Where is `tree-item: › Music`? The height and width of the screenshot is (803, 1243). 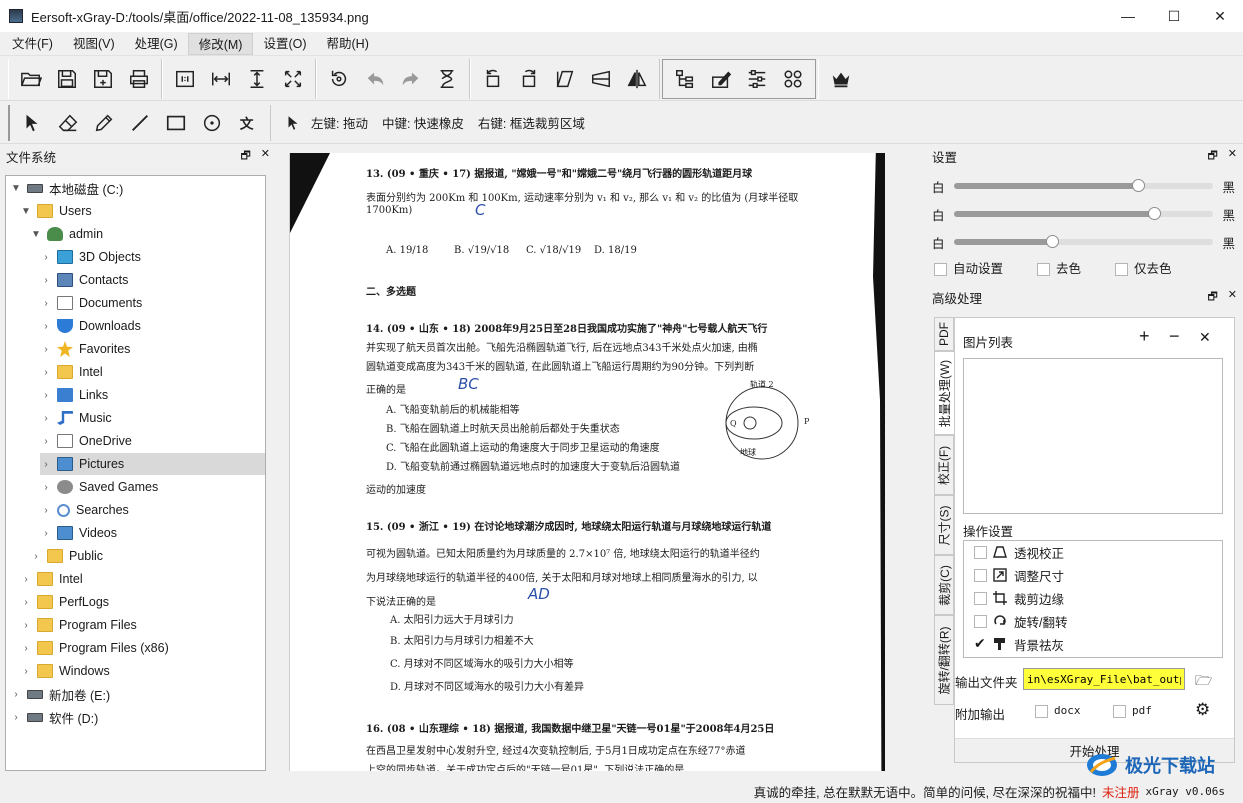 tree-item: › Music is located at coordinates (76, 418).